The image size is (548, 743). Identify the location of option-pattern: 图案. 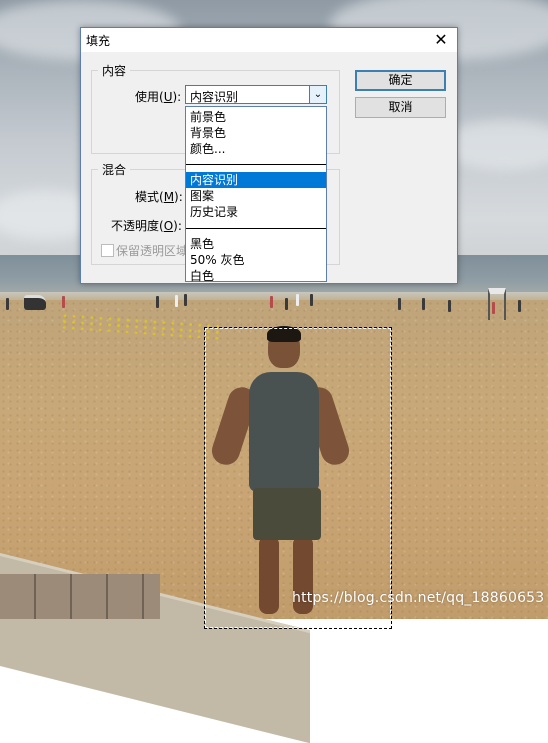
(256, 196).